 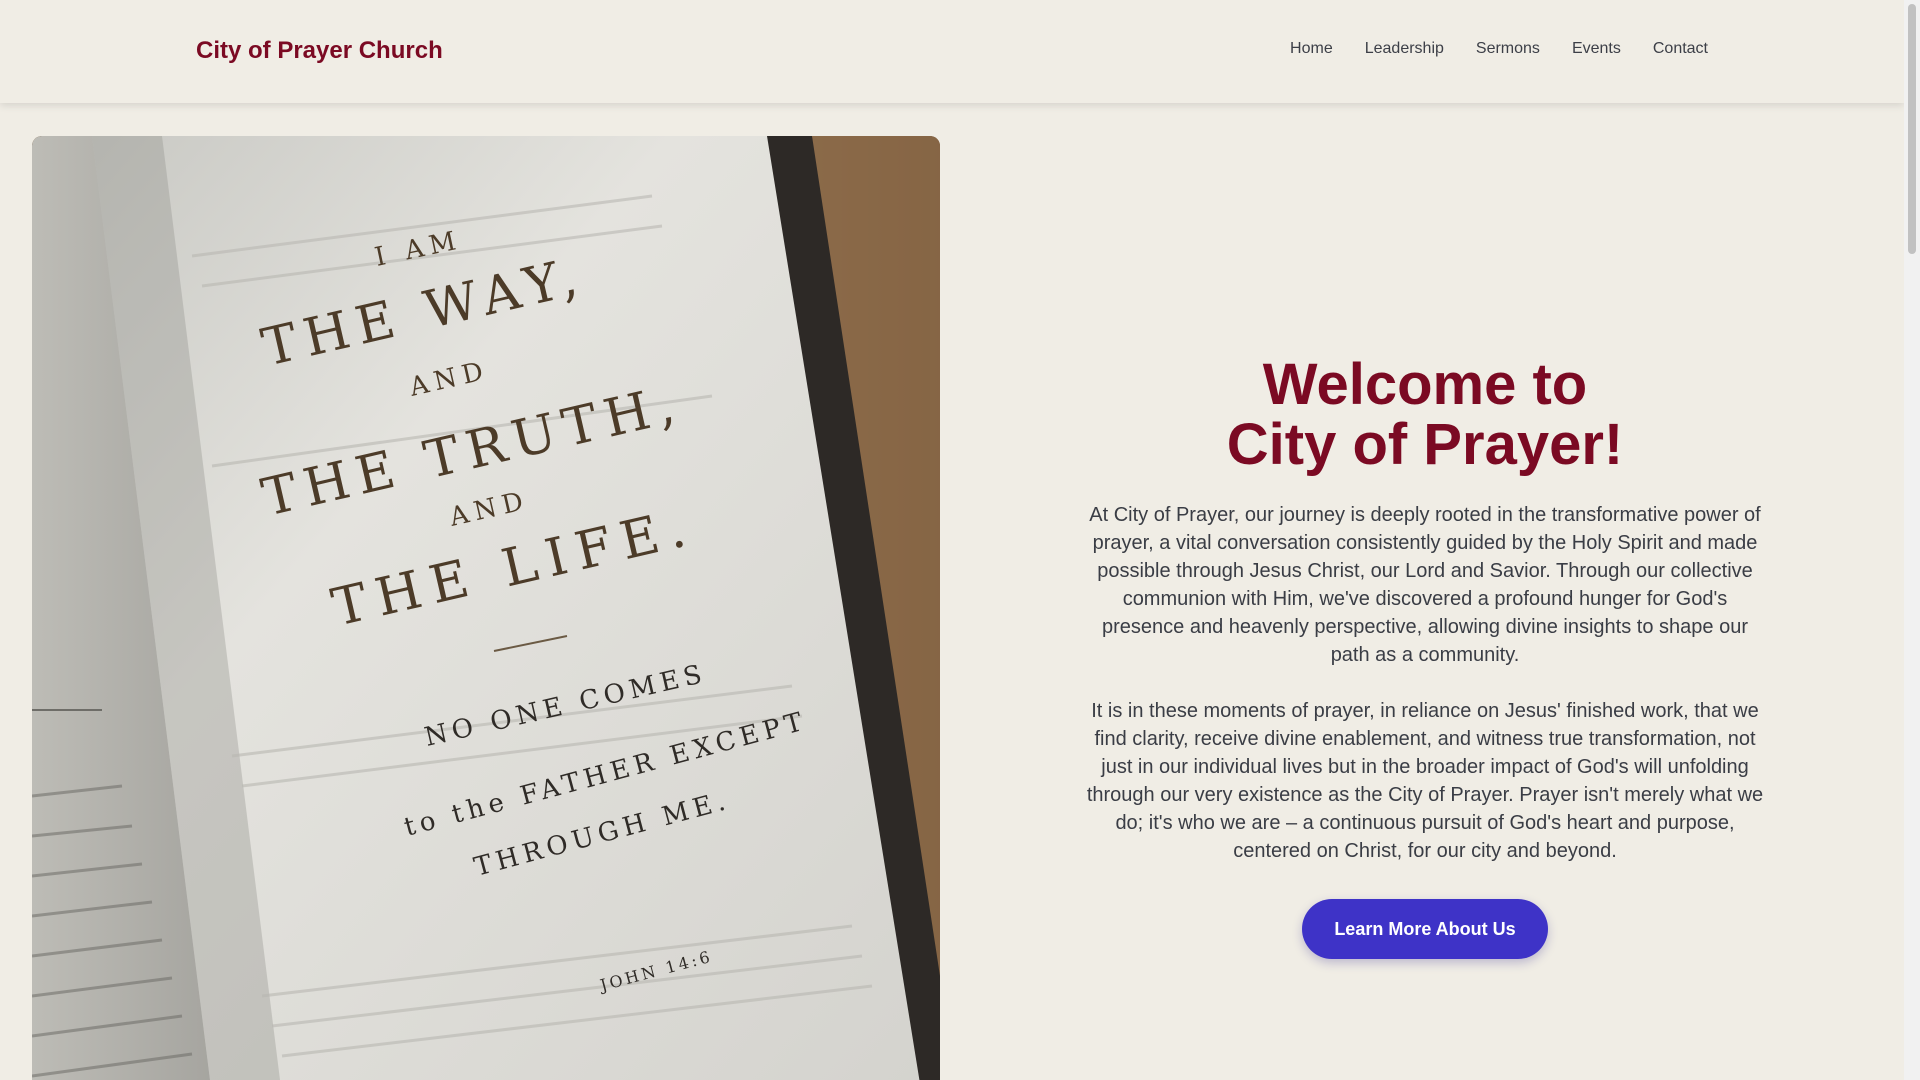 I want to click on nav-events: Events, so click(x=1596, y=49).